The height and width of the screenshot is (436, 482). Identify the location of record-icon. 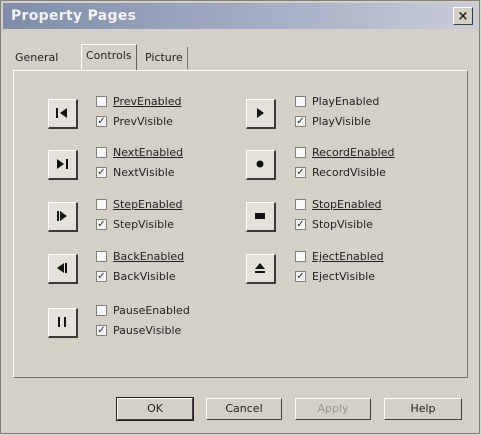
(260, 164).